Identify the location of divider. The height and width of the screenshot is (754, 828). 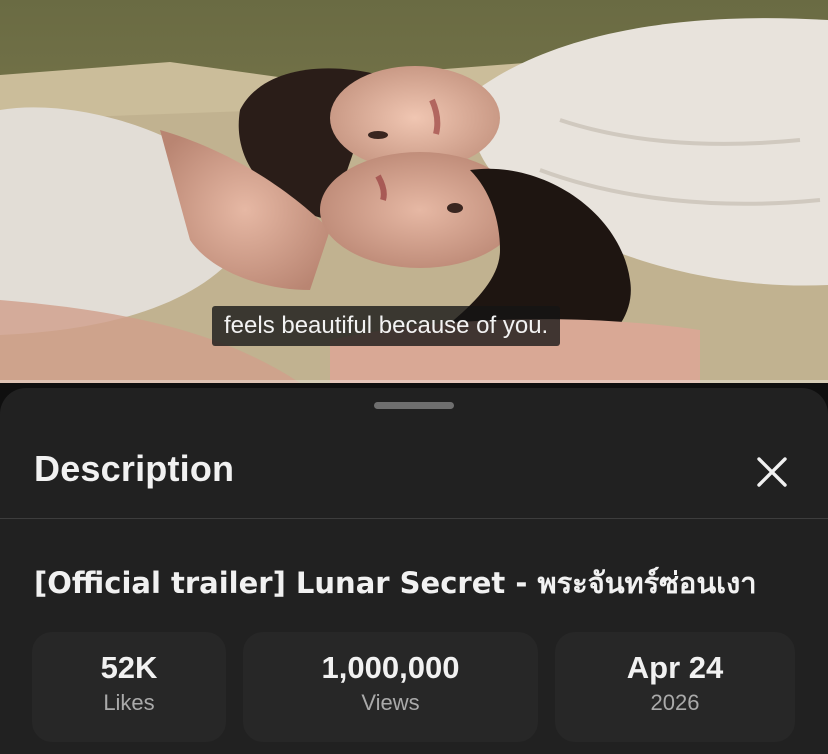
(414, 518).